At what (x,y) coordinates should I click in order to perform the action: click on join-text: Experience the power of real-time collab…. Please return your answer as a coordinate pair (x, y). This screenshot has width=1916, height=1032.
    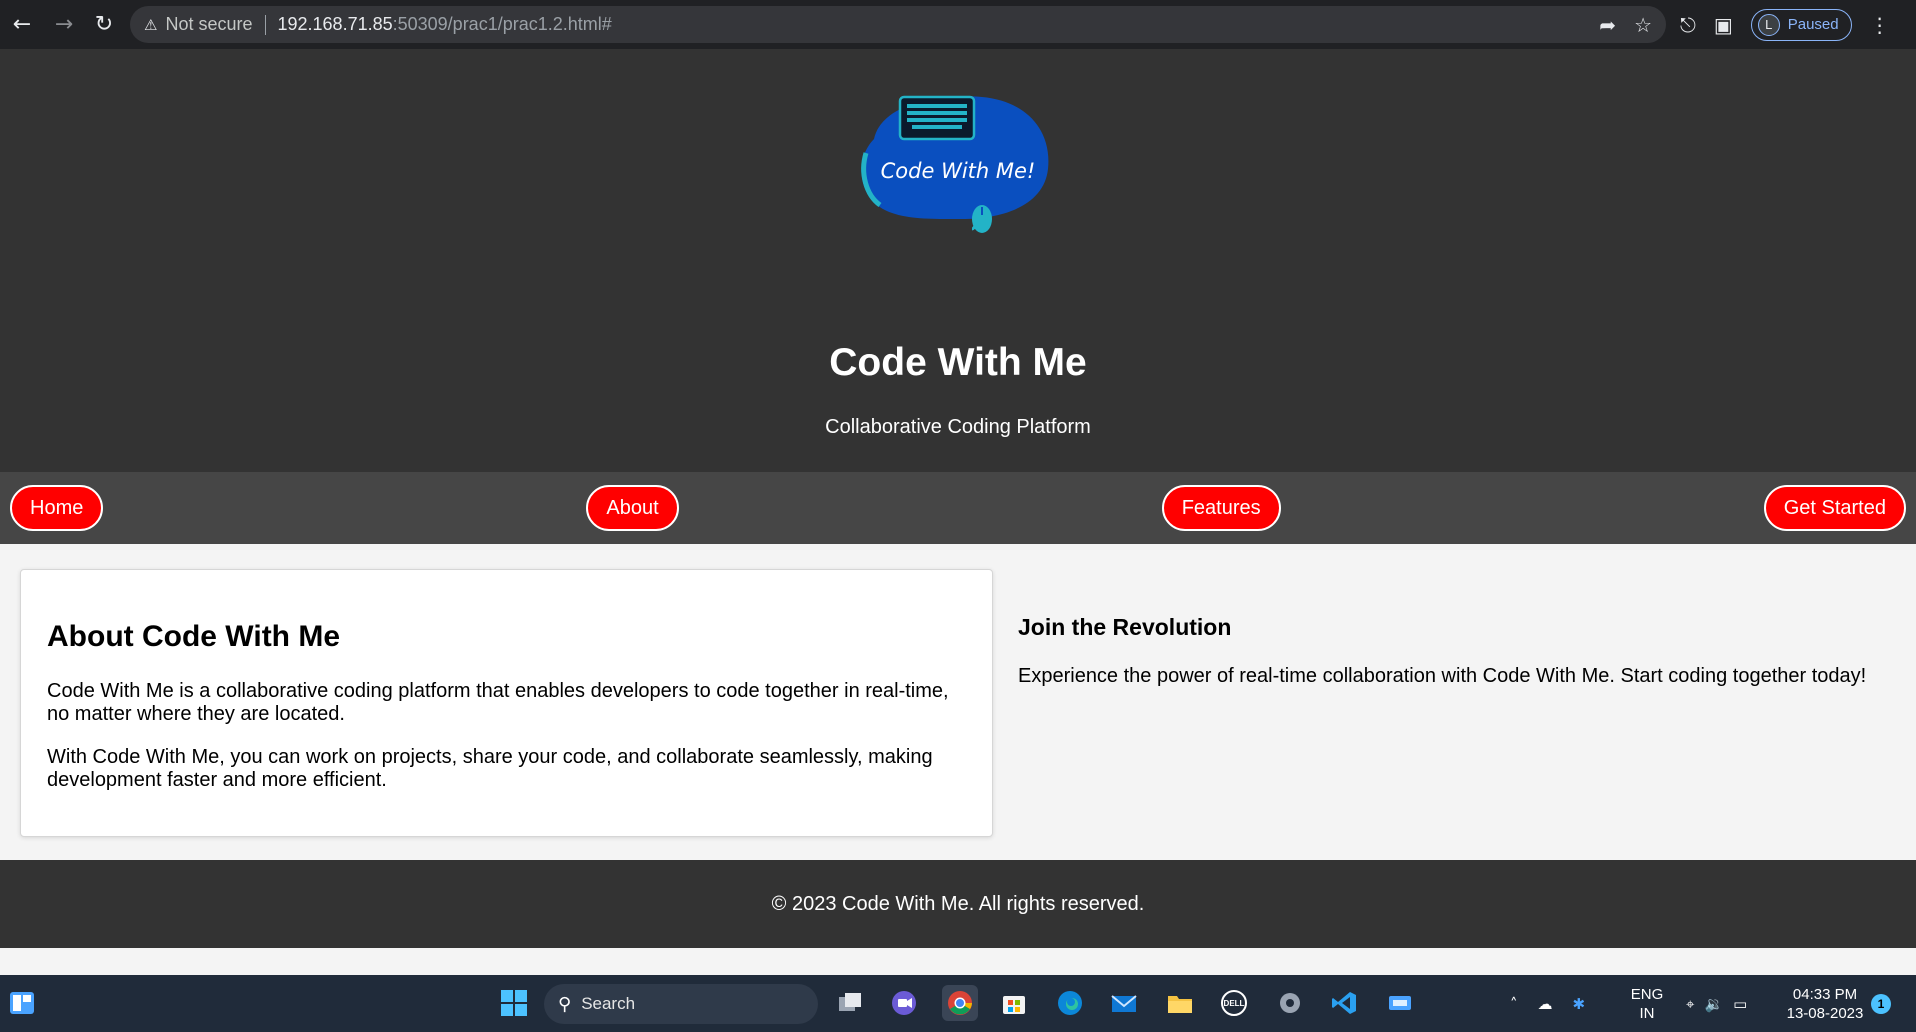
    Looking at the image, I should click on (1442, 676).